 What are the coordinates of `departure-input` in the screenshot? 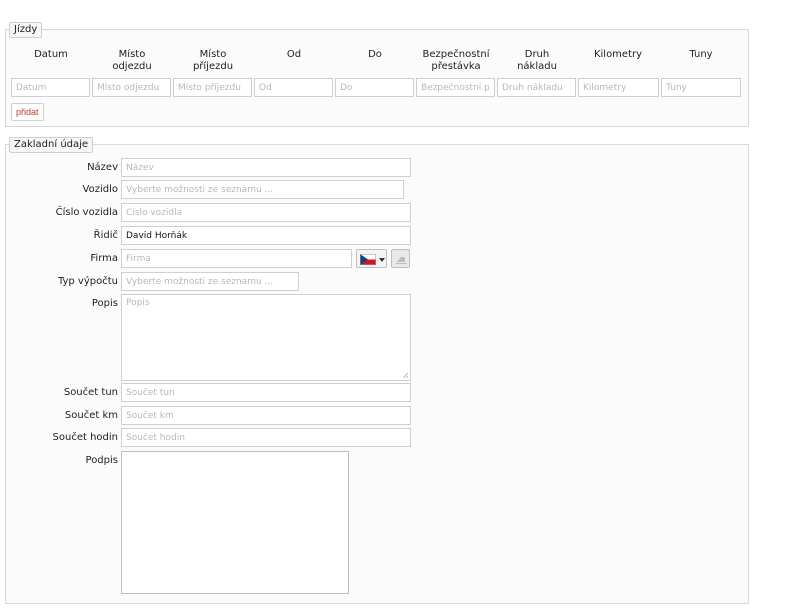 It's located at (131, 87).